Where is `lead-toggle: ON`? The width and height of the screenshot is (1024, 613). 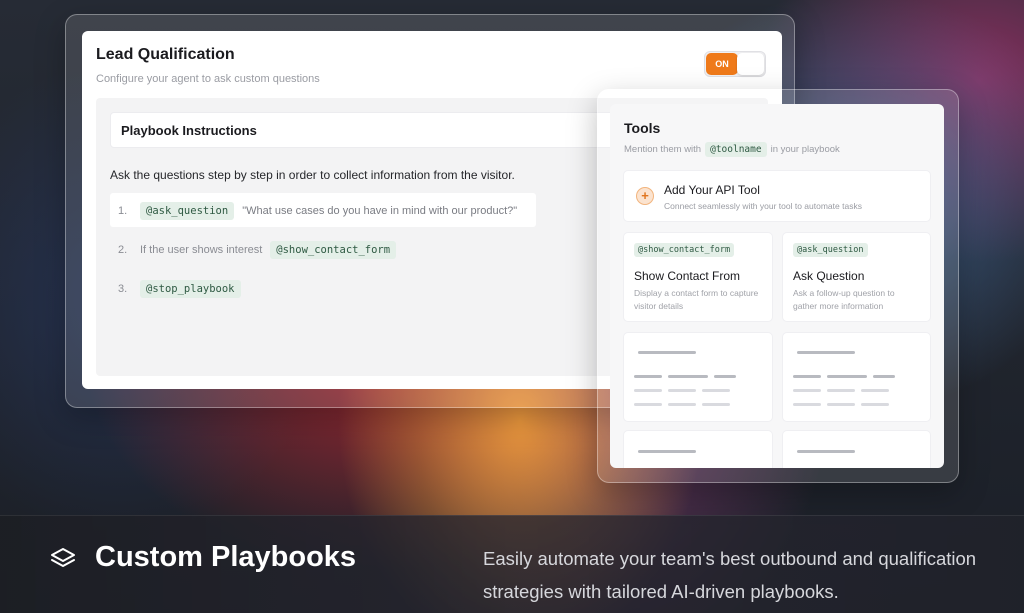
lead-toggle: ON is located at coordinates (735, 64).